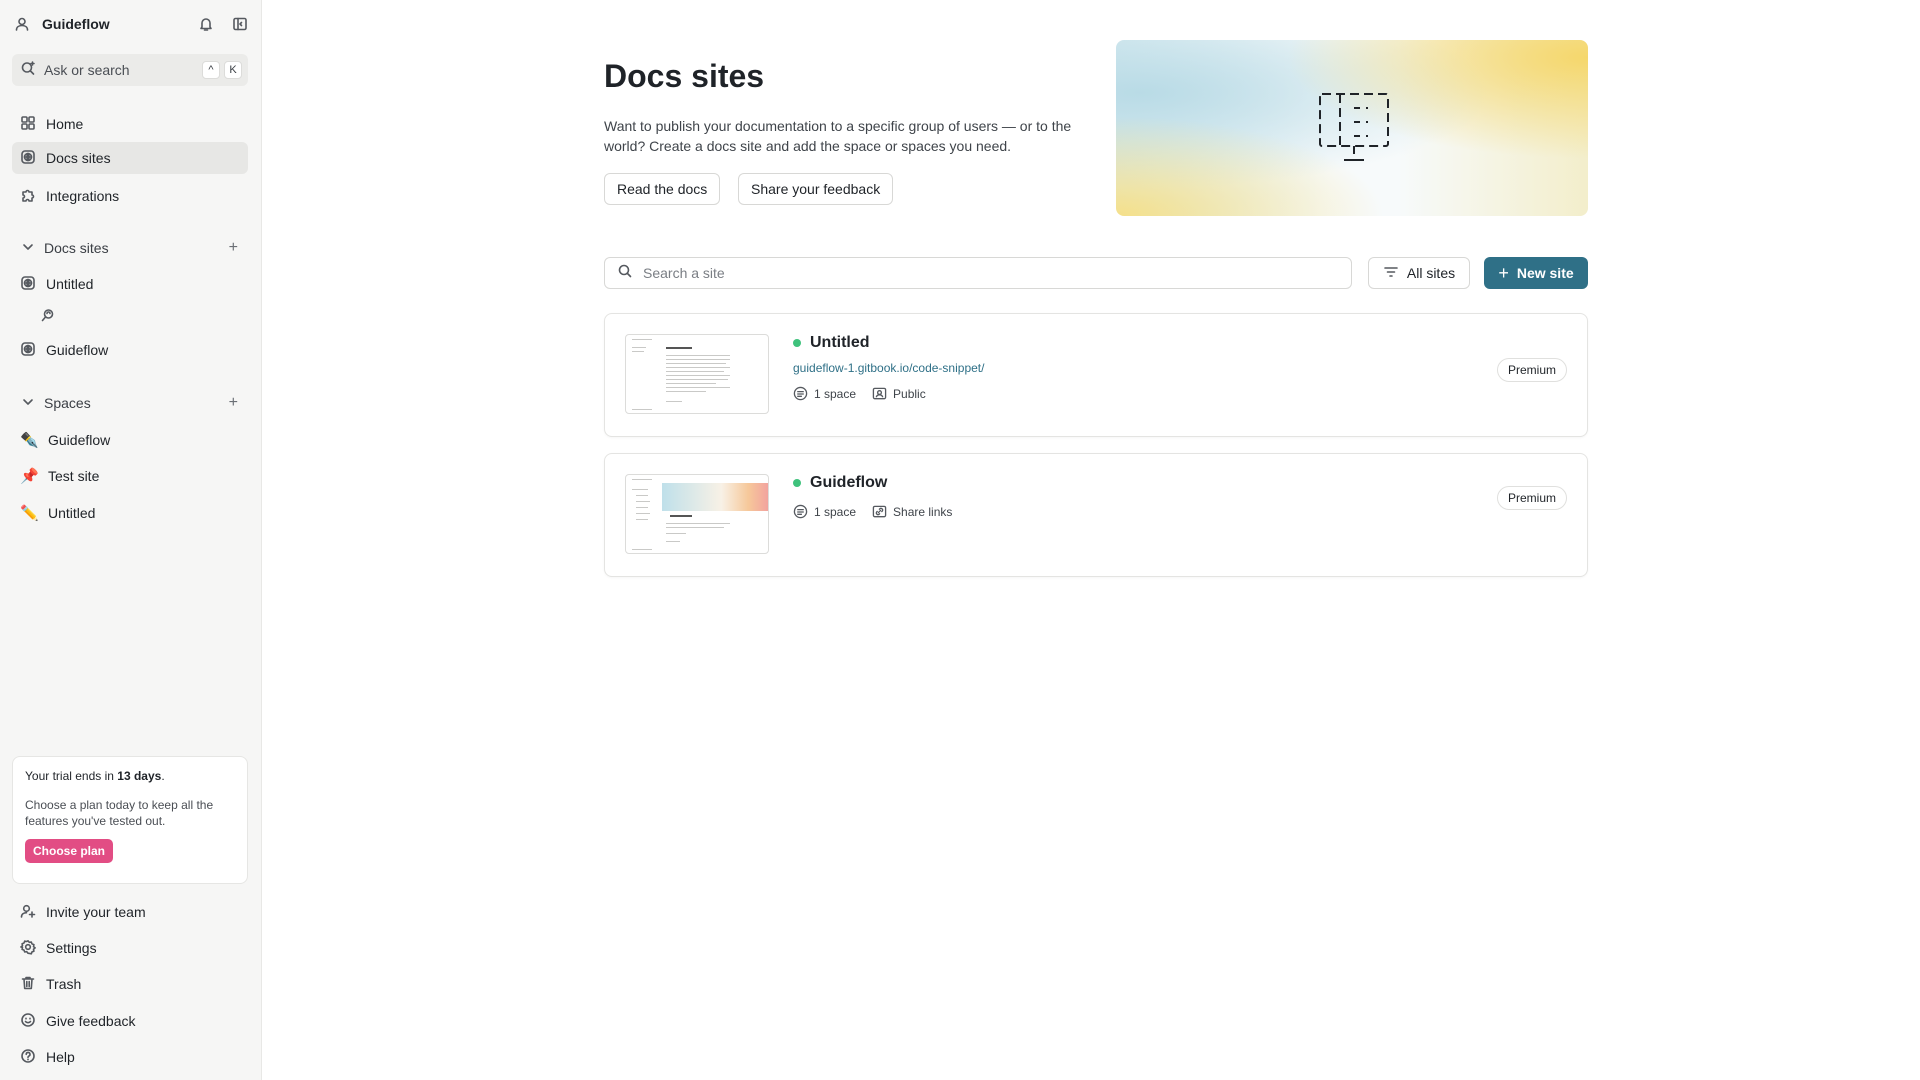  What do you see at coordinates (130, 912) in the screenshot?
I see `invite-team-item: Invite your team` at bounding box center [130, 912].